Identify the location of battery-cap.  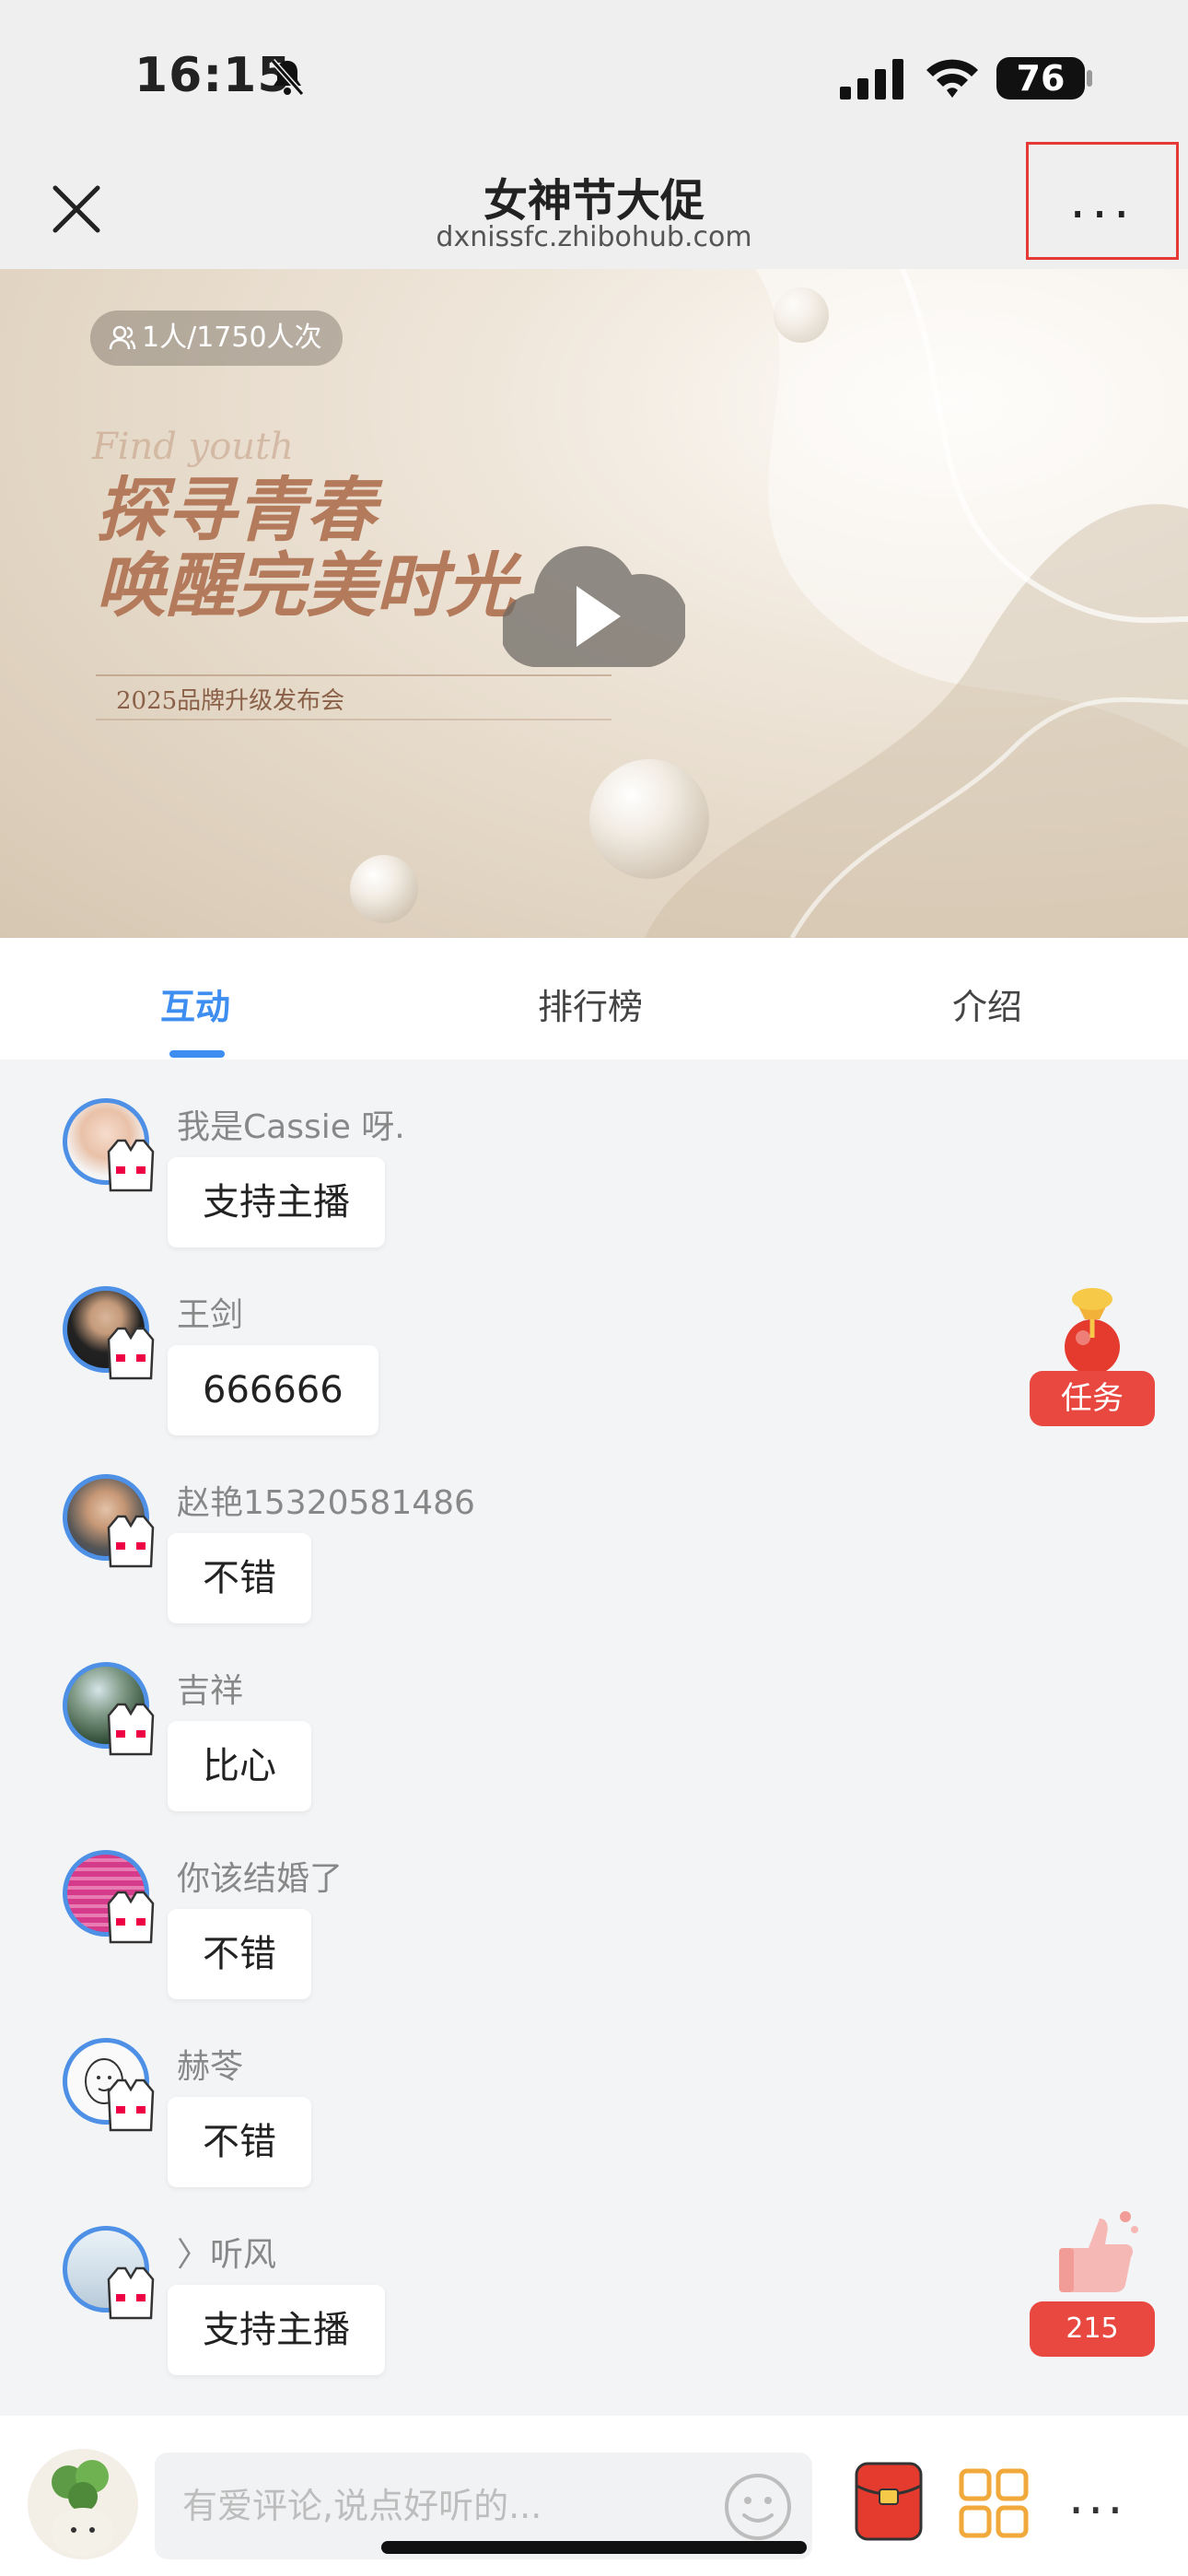
(1089, 78).